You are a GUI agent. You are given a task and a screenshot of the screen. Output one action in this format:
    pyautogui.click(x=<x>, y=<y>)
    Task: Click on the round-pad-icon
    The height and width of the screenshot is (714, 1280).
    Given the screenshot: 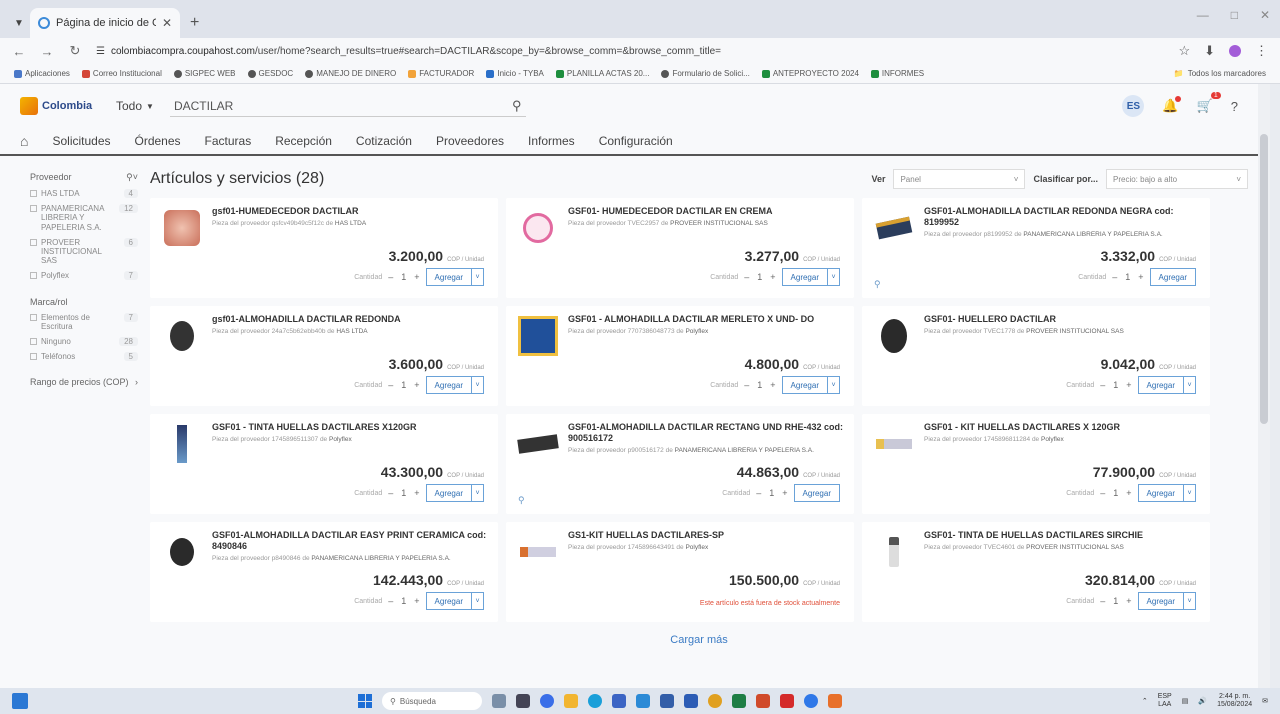 What is the action you would take?
    pyautogui.click(x=182, y=336)
    